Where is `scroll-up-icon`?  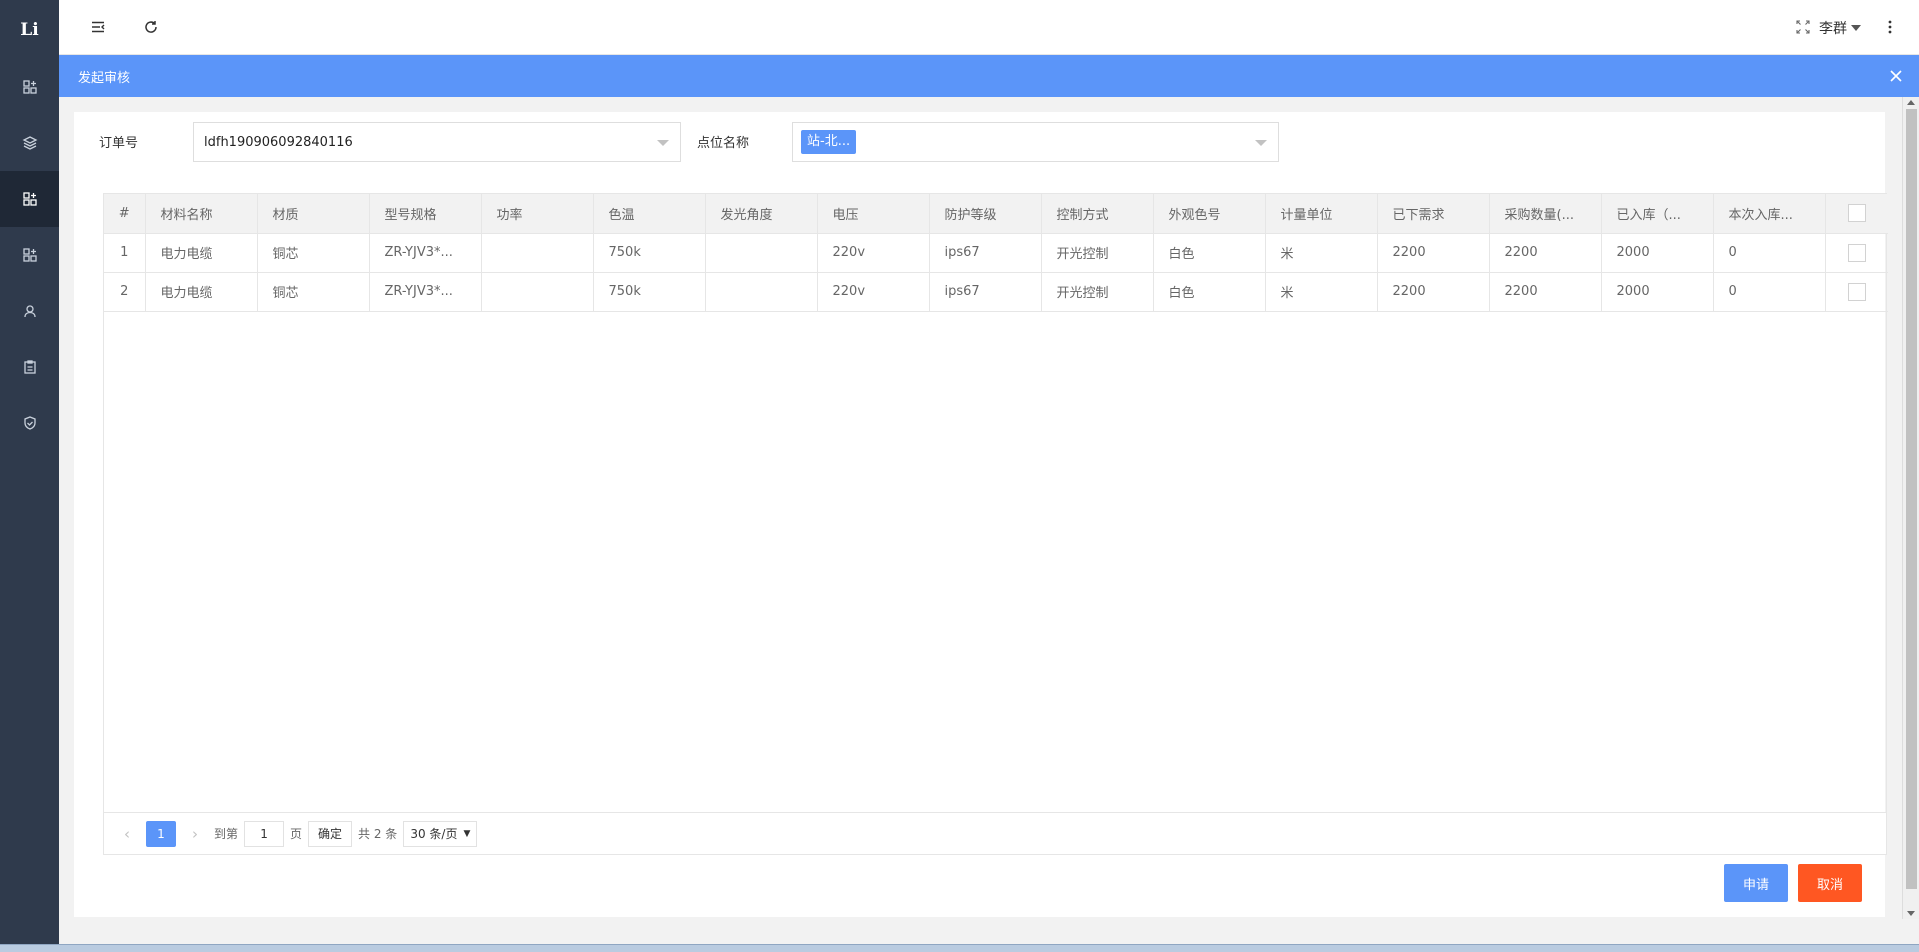 scroll-up-icon is located at coordinates (1911, 102).